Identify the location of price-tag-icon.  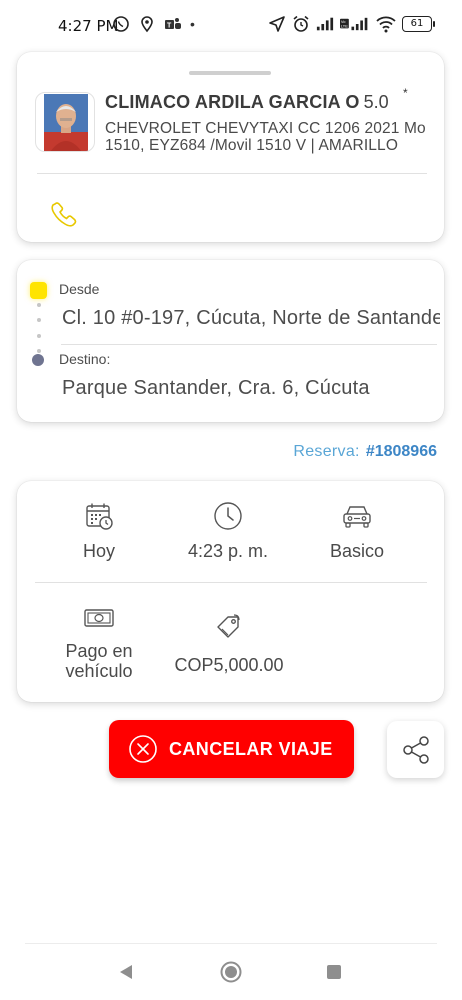
(228, 626).